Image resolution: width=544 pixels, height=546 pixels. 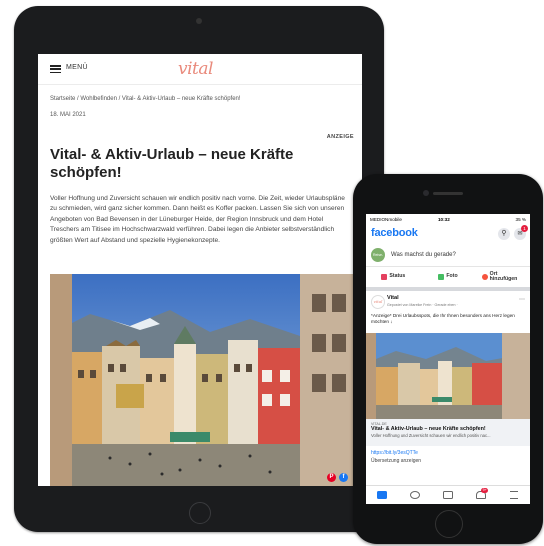 I want to click on tablet-camera, so click(x=199, y=21).